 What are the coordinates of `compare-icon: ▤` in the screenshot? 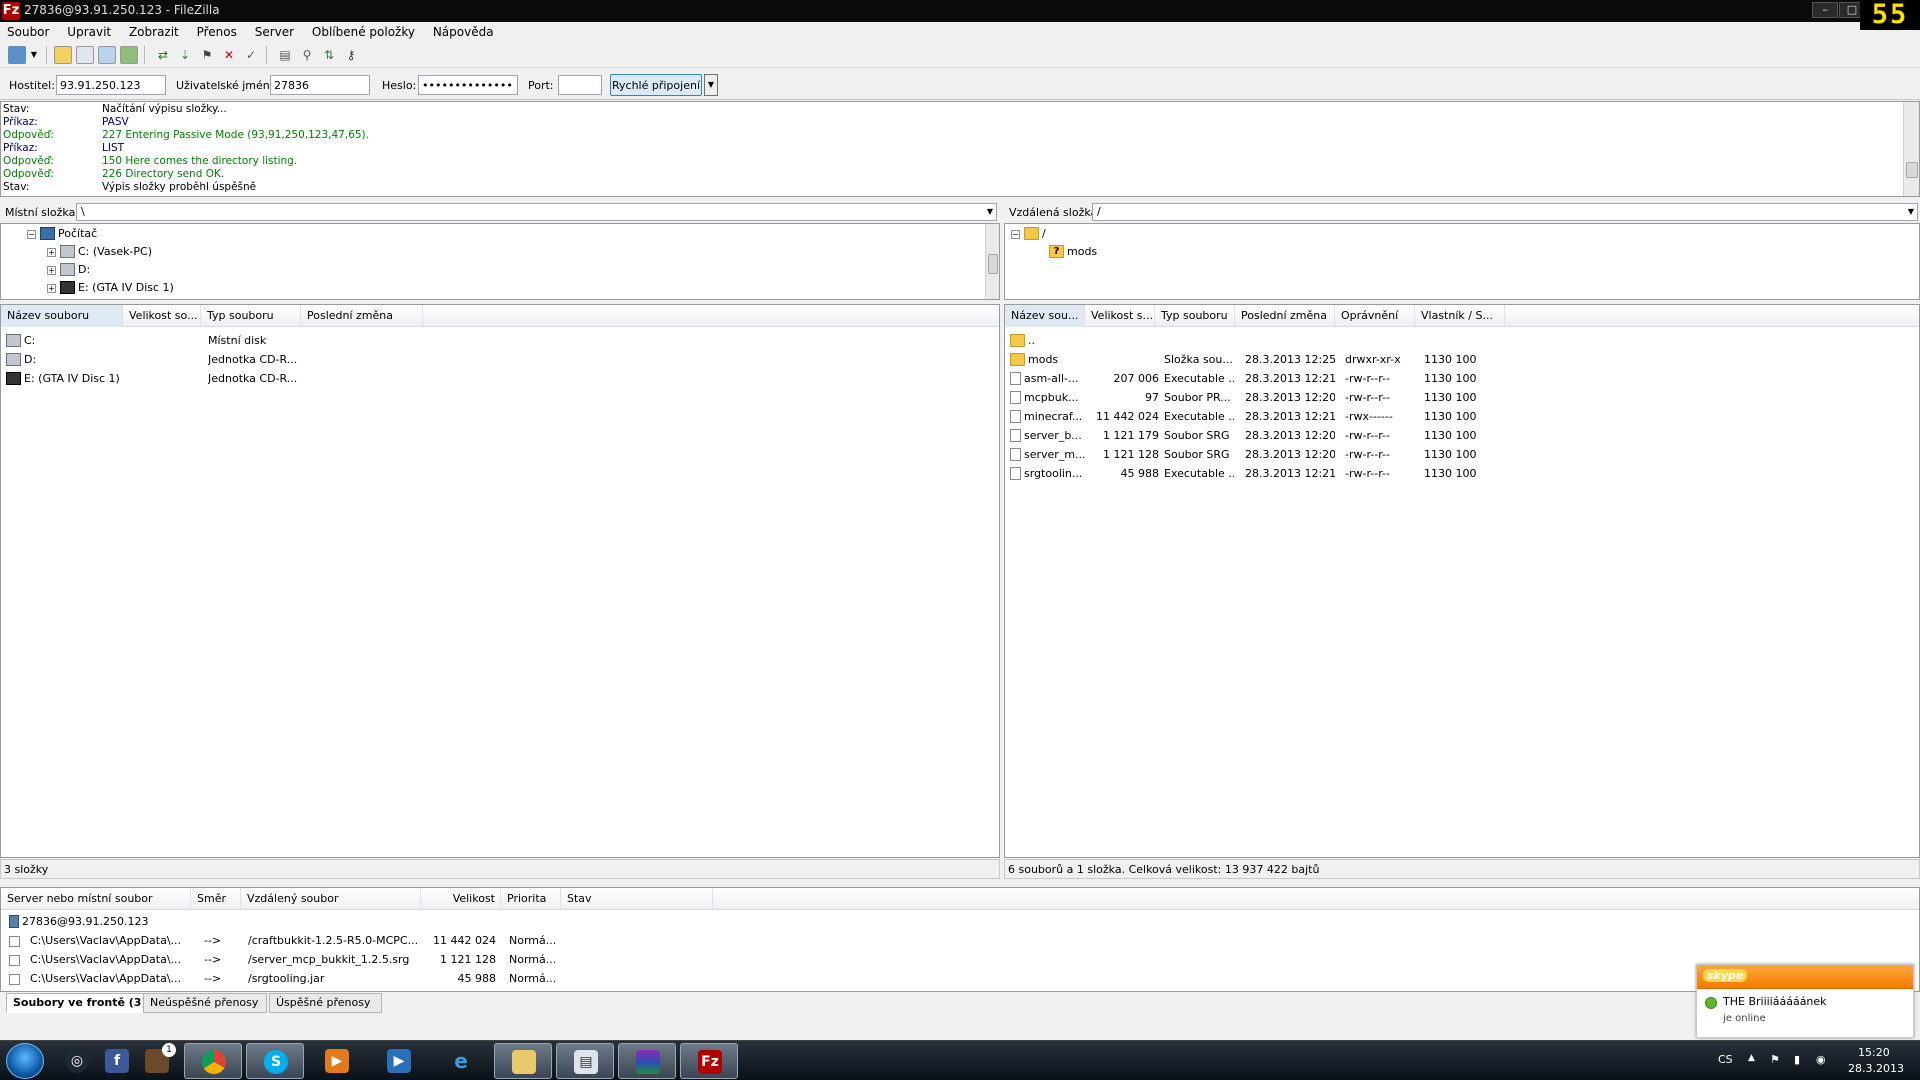 It's located at (285, 55).